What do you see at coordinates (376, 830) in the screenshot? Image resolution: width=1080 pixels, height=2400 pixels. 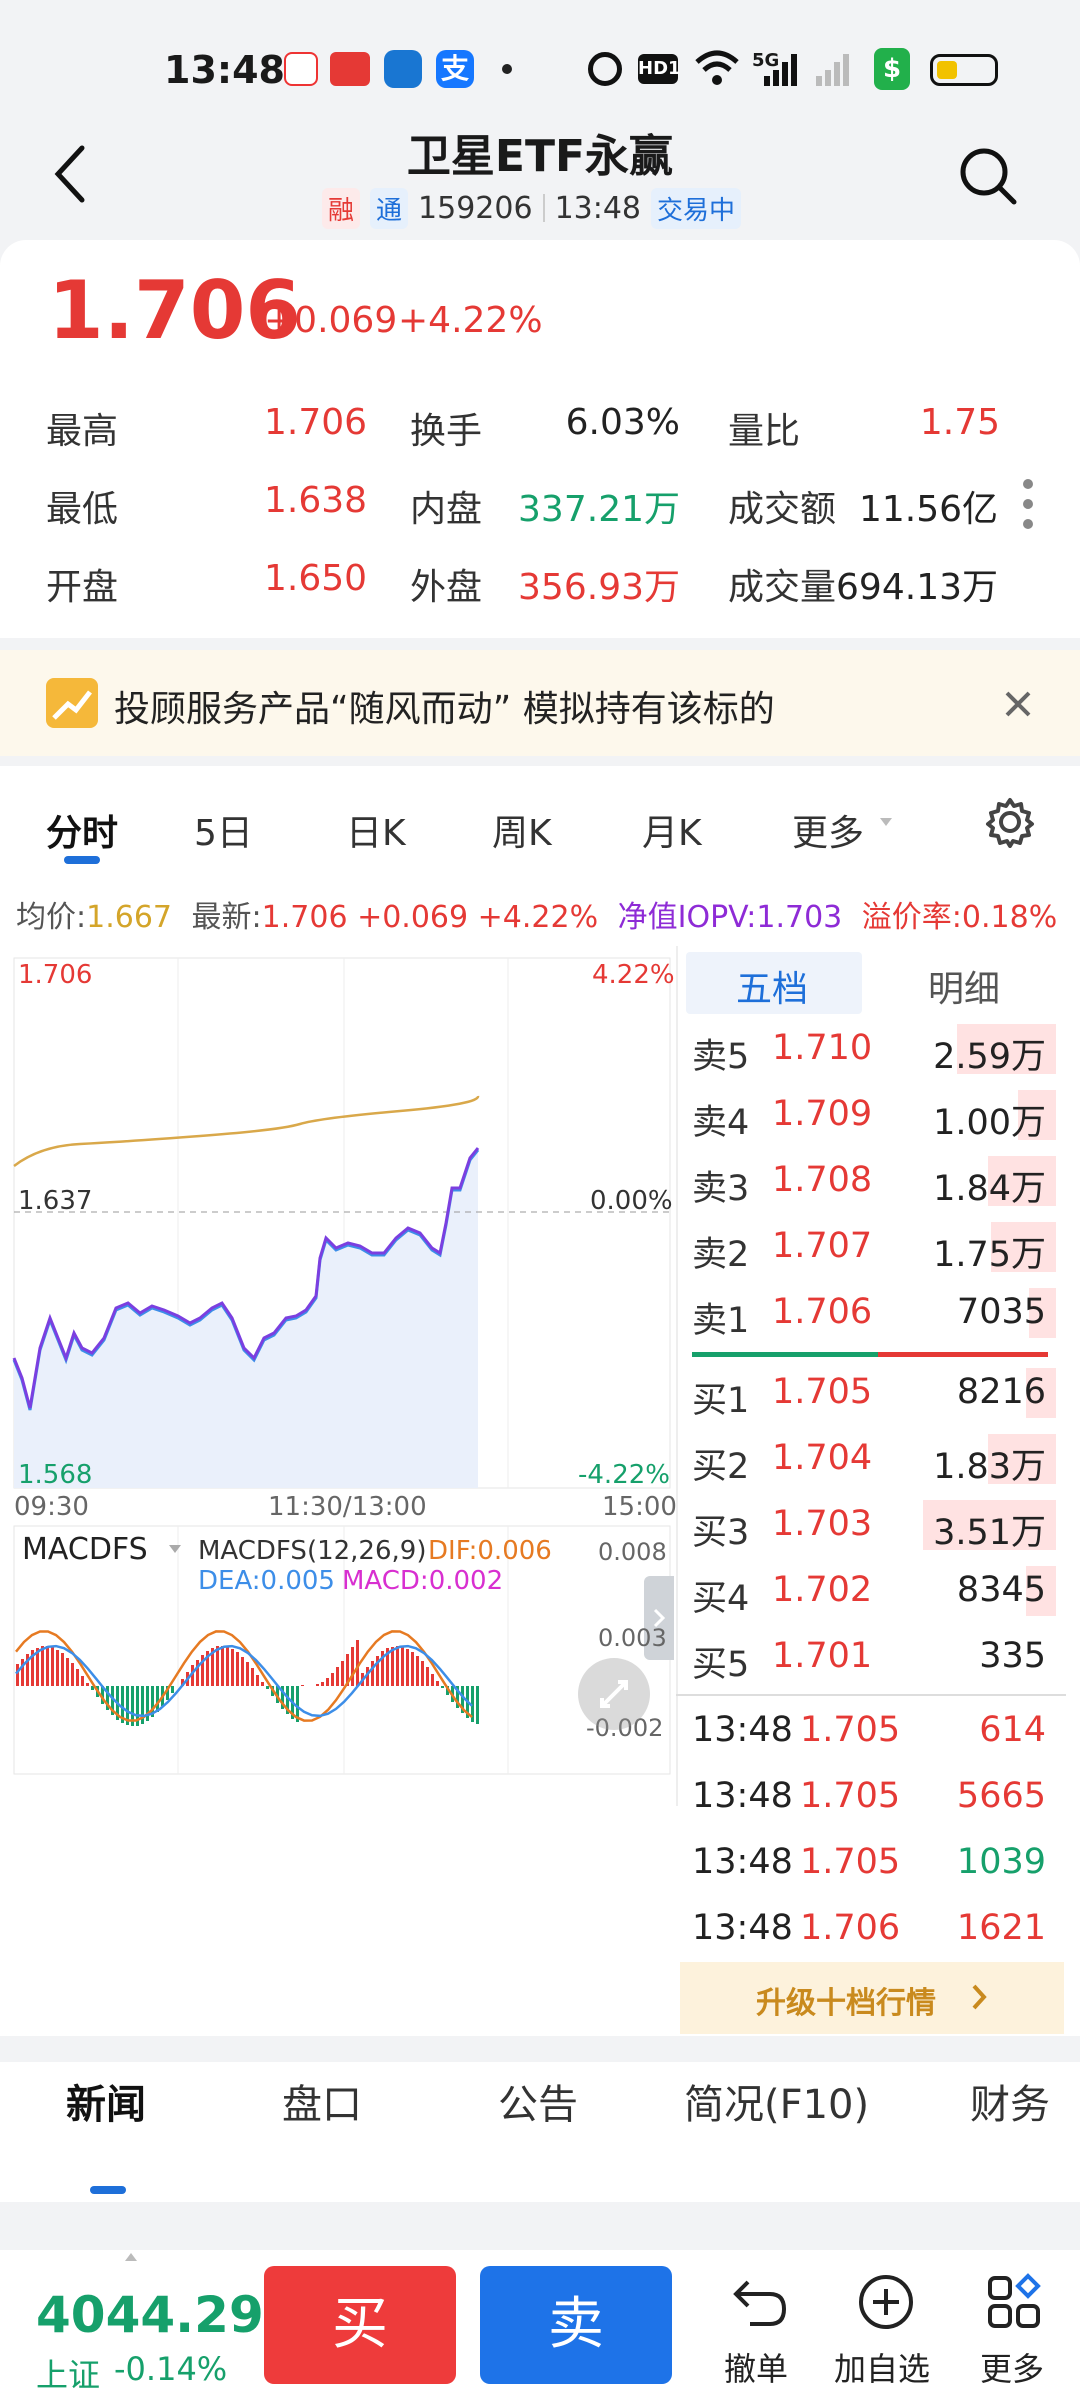 I see `tab-day-k: 日K` at bounding box center [376, 830].